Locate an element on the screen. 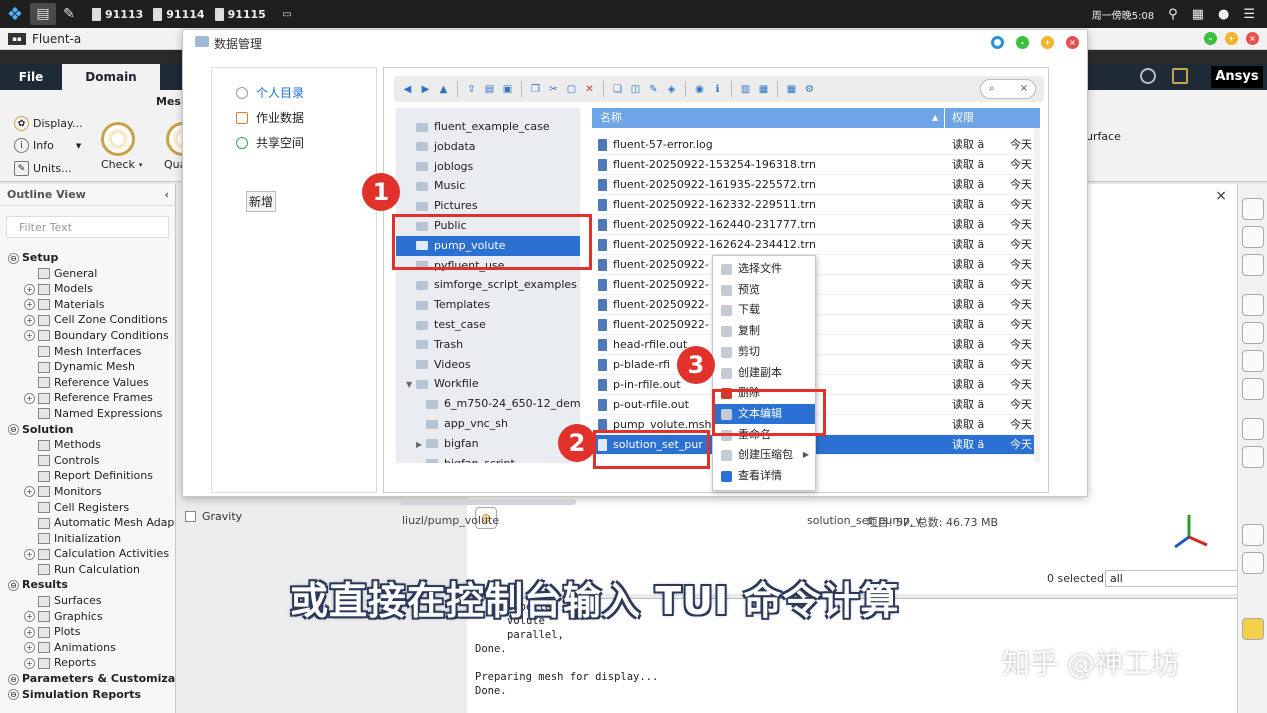 This screenshot has height=713, width=1267. outline-section: ⊖ Solution is located at coordinates (88, 430).